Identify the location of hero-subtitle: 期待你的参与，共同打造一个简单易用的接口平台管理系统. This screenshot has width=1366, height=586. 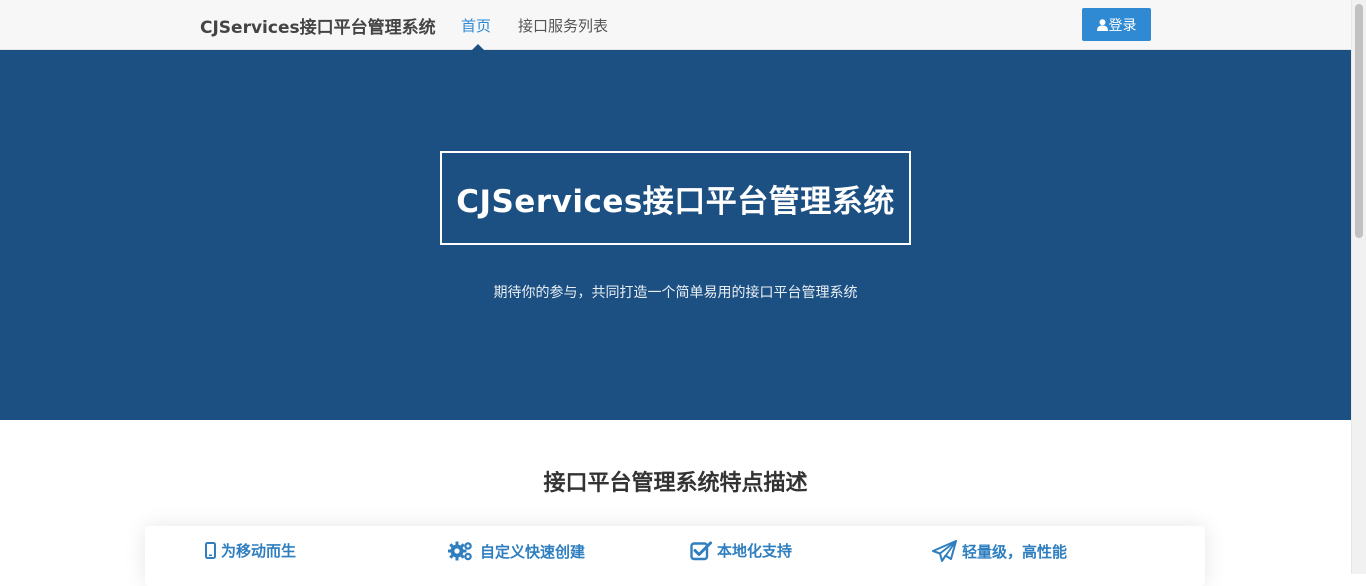
(675, 293).